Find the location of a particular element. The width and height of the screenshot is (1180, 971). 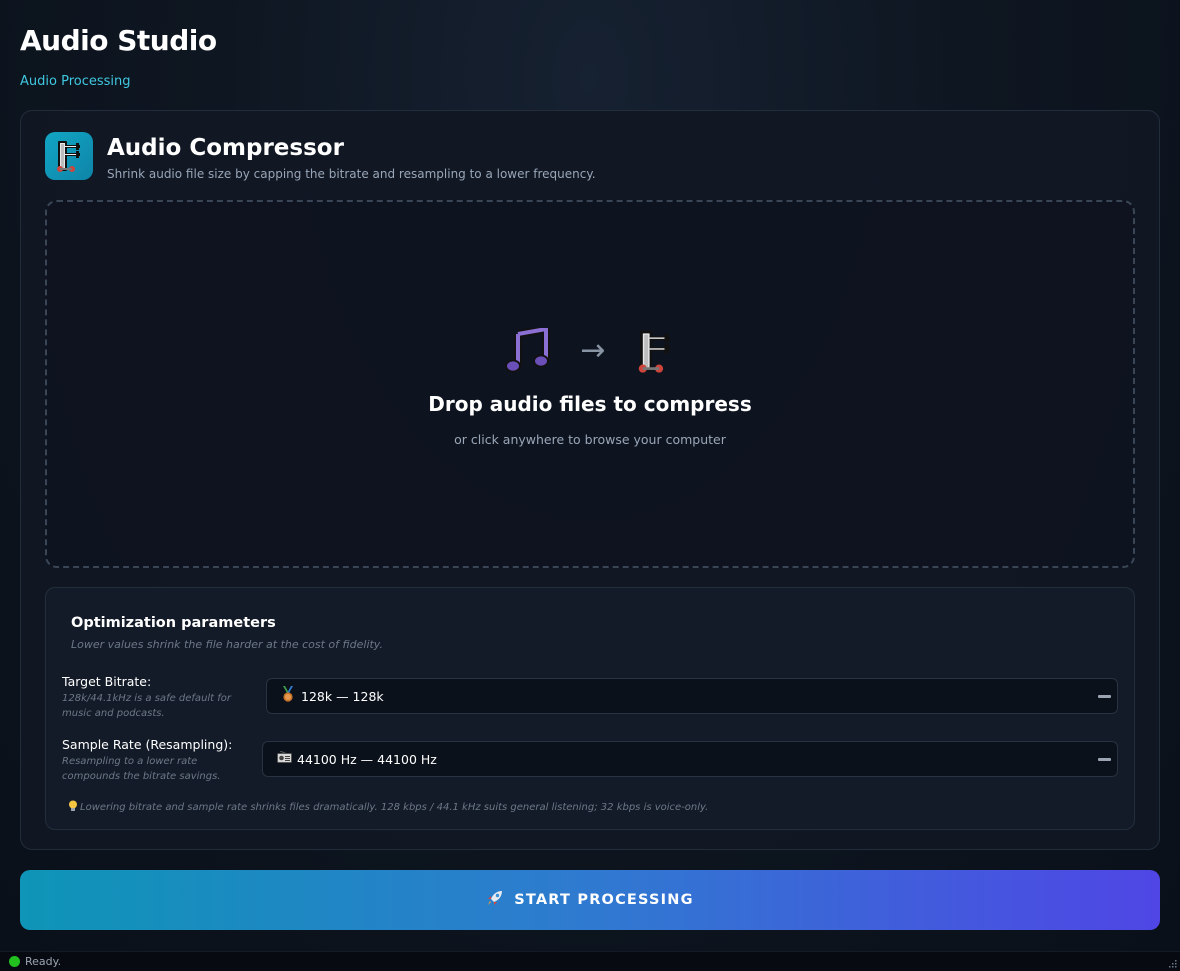

tool-icon-box is located at coordinates (69, 156).